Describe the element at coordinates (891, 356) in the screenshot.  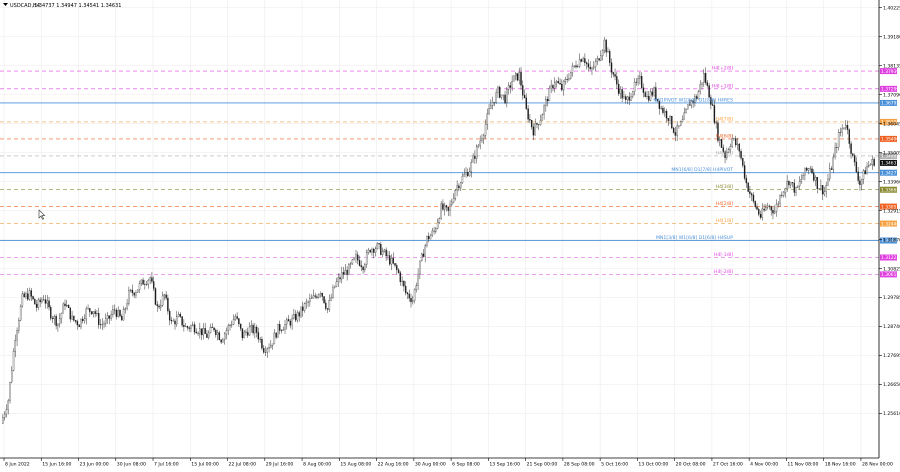
I see `y-tick-label: 1.27695` at that location.